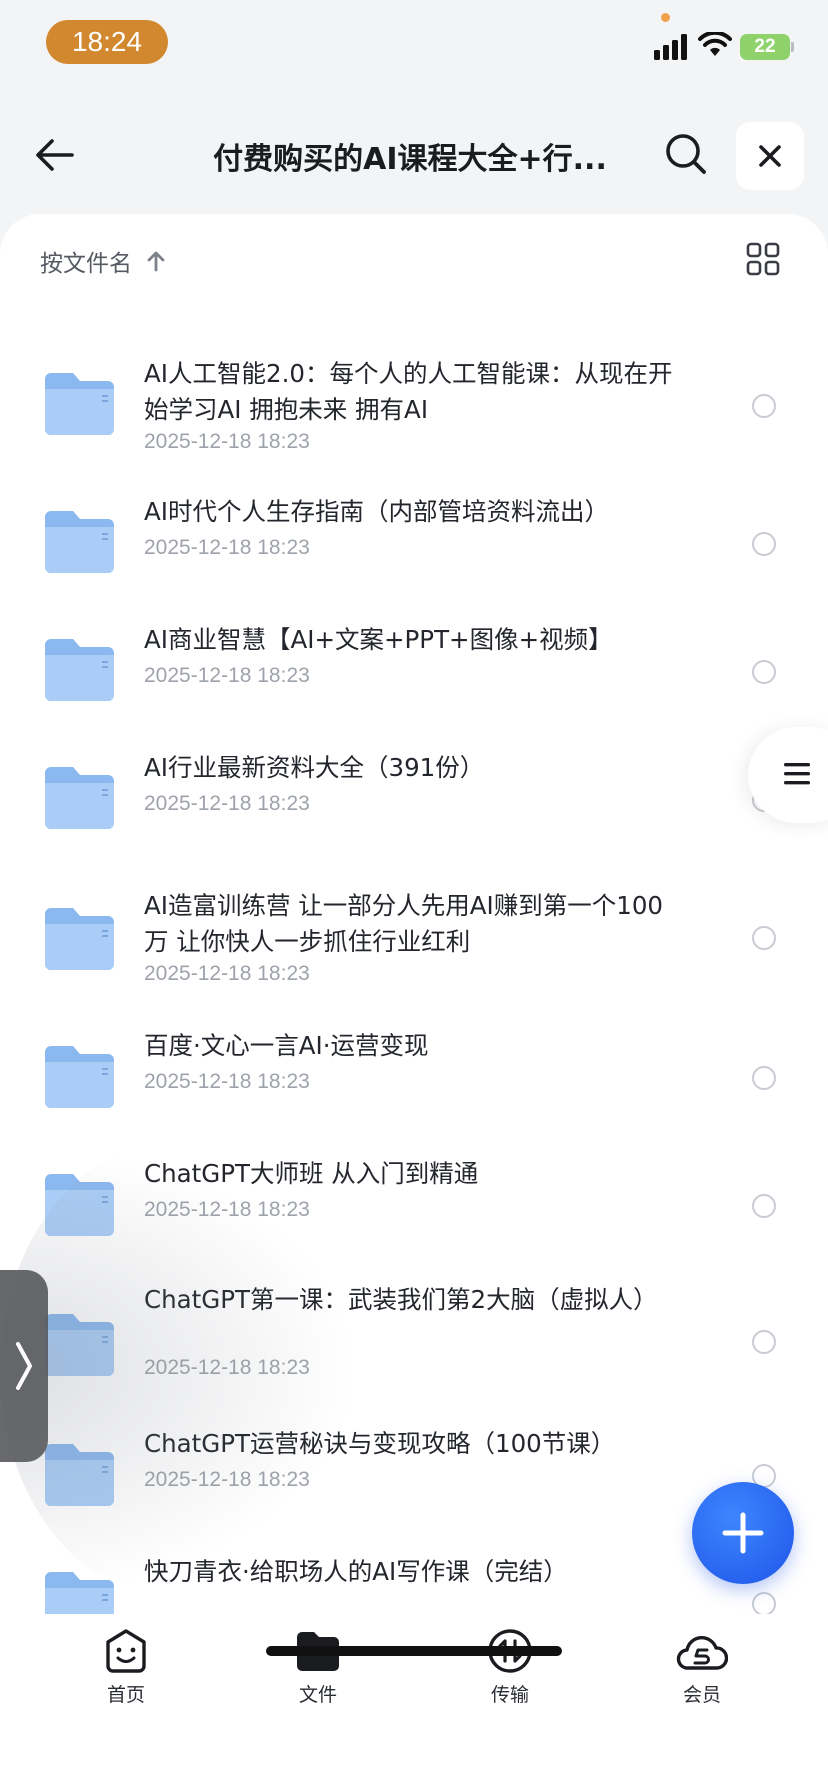  I want to click on battery-level: 22, so click(765, 46).